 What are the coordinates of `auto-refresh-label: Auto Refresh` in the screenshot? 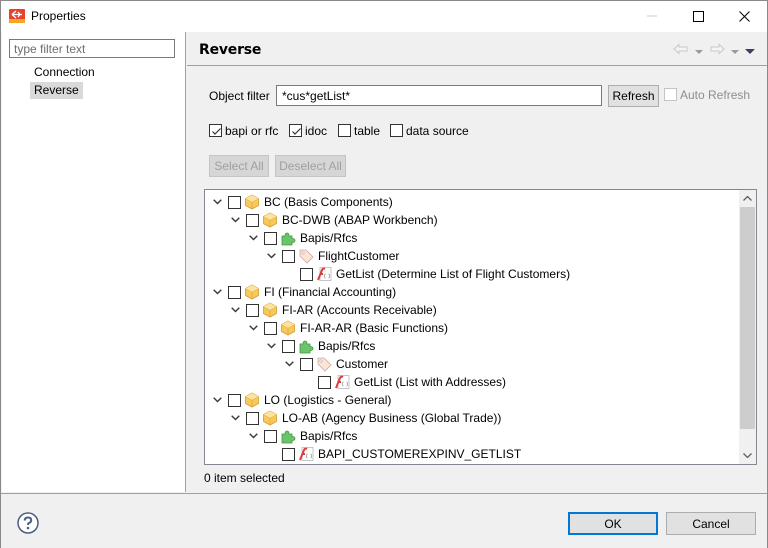 It's located at (715, 95).